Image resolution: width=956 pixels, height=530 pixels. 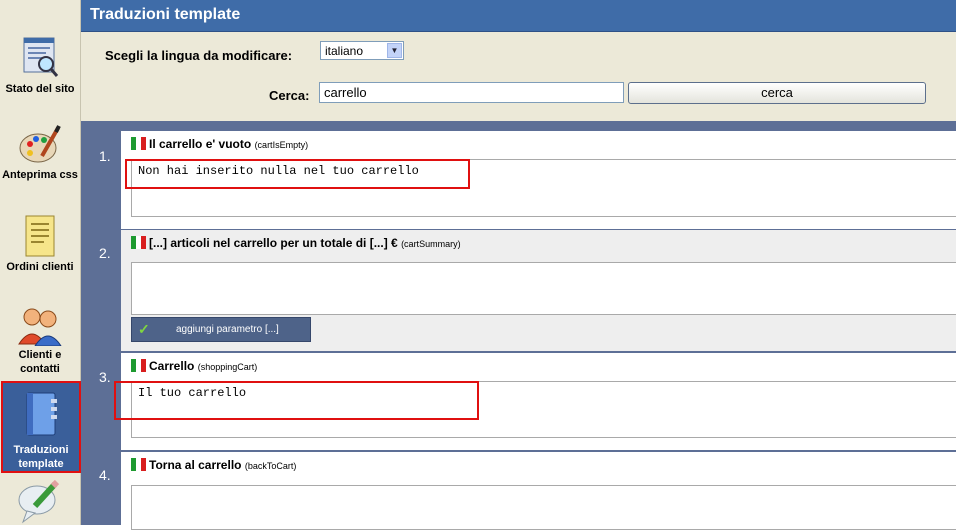 What do you see at coordinates (40, 327) in the screenshot?
I see `clients-icon` at bounding box center [40, 327].